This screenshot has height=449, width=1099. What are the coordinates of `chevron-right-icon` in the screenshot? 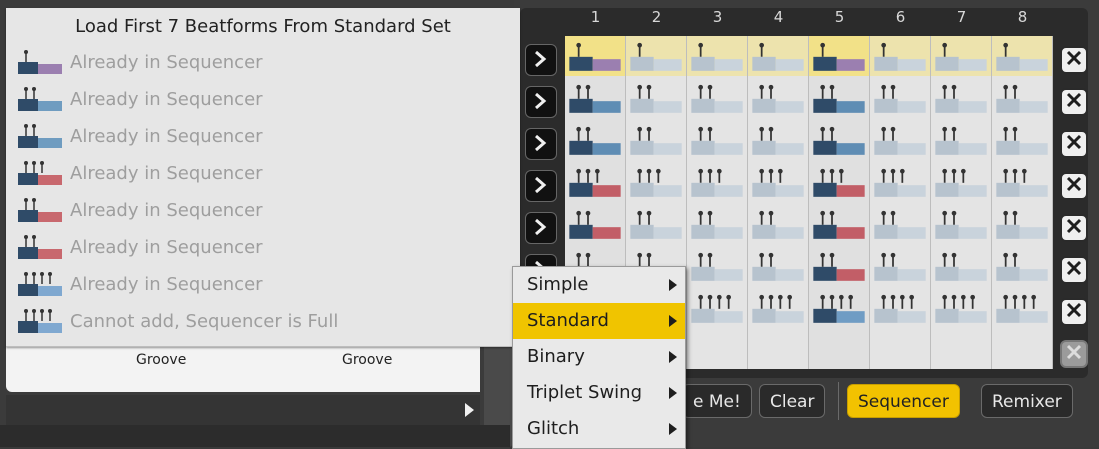 It's located at (541, 59).